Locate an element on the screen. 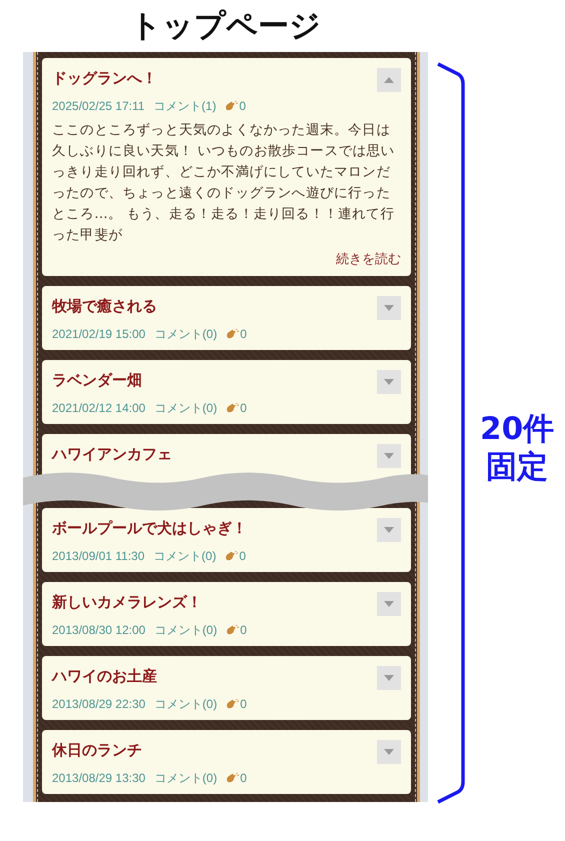 This screenshot has width=565, height=841. post-date: 2025/02/25 17:11 is located at coordinates (98, 106).